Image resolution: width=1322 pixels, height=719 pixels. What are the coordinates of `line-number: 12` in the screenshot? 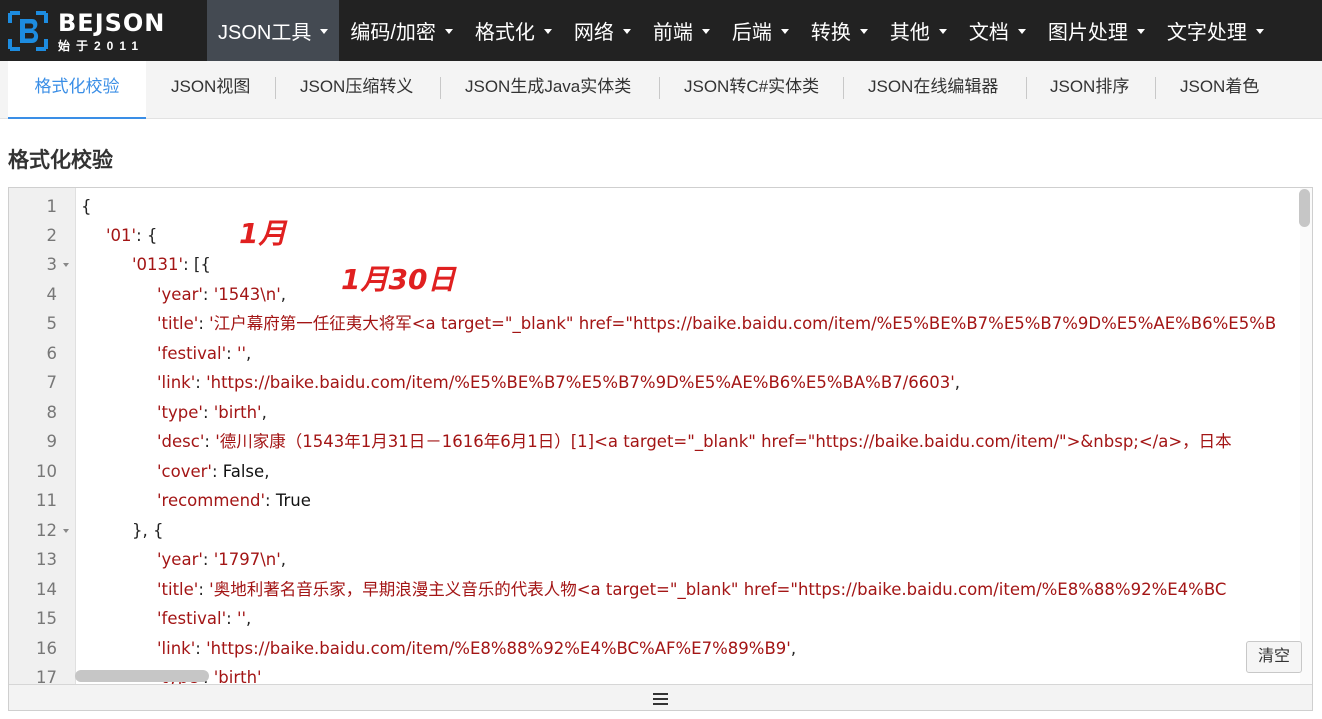 It's located at (46, 530).